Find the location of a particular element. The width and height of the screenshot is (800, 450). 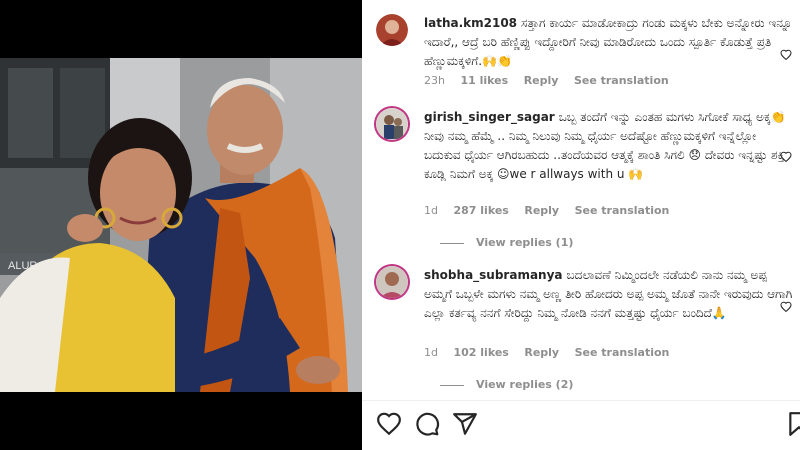

view-replies-button: View replies (2) is located at coordinates (506, 384).